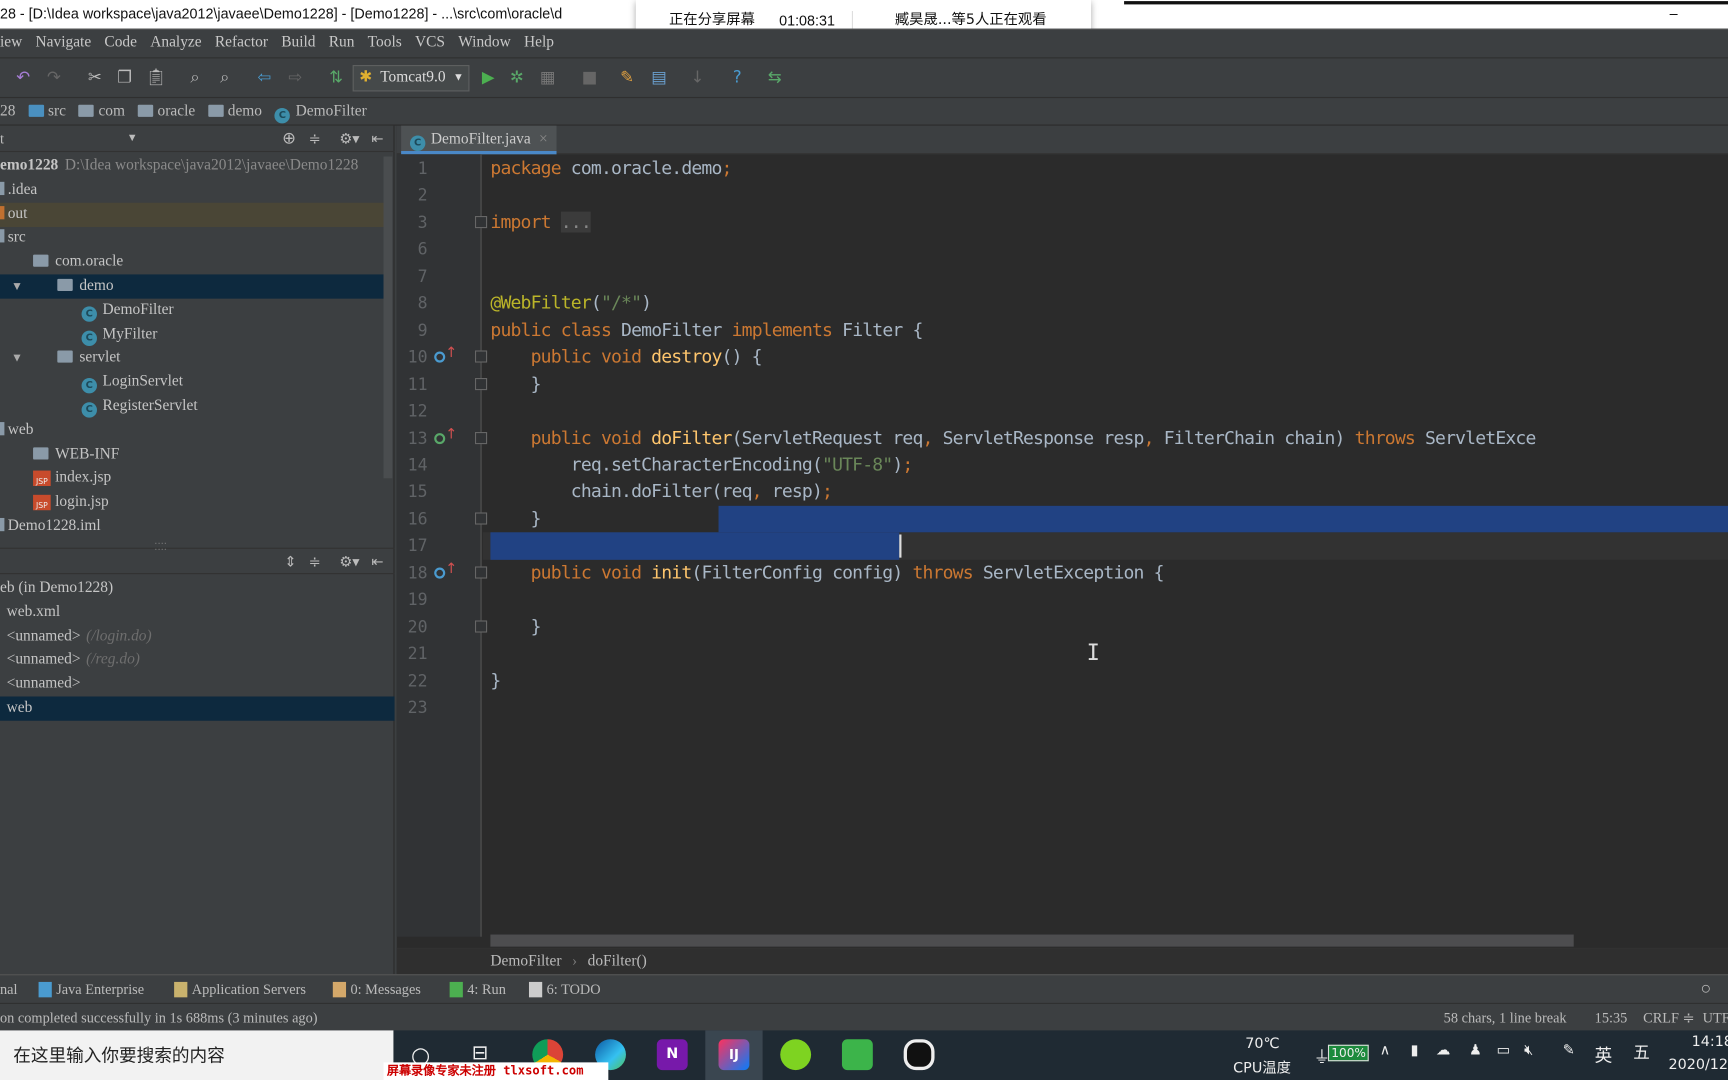  Describe the element at coordinates (2, 138) in the screenshot. I see `project-view-select: t` at that location.